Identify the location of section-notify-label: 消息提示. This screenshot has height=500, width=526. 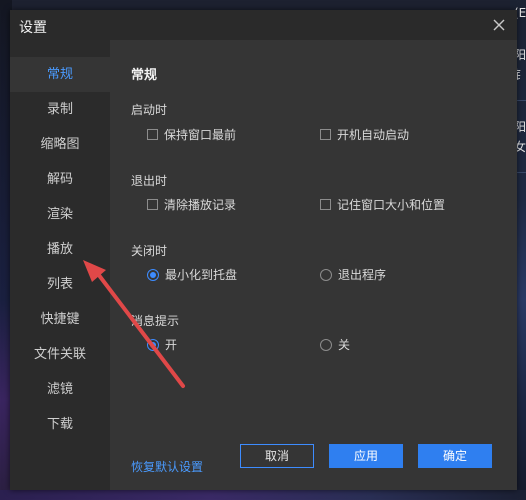
(155, 321).